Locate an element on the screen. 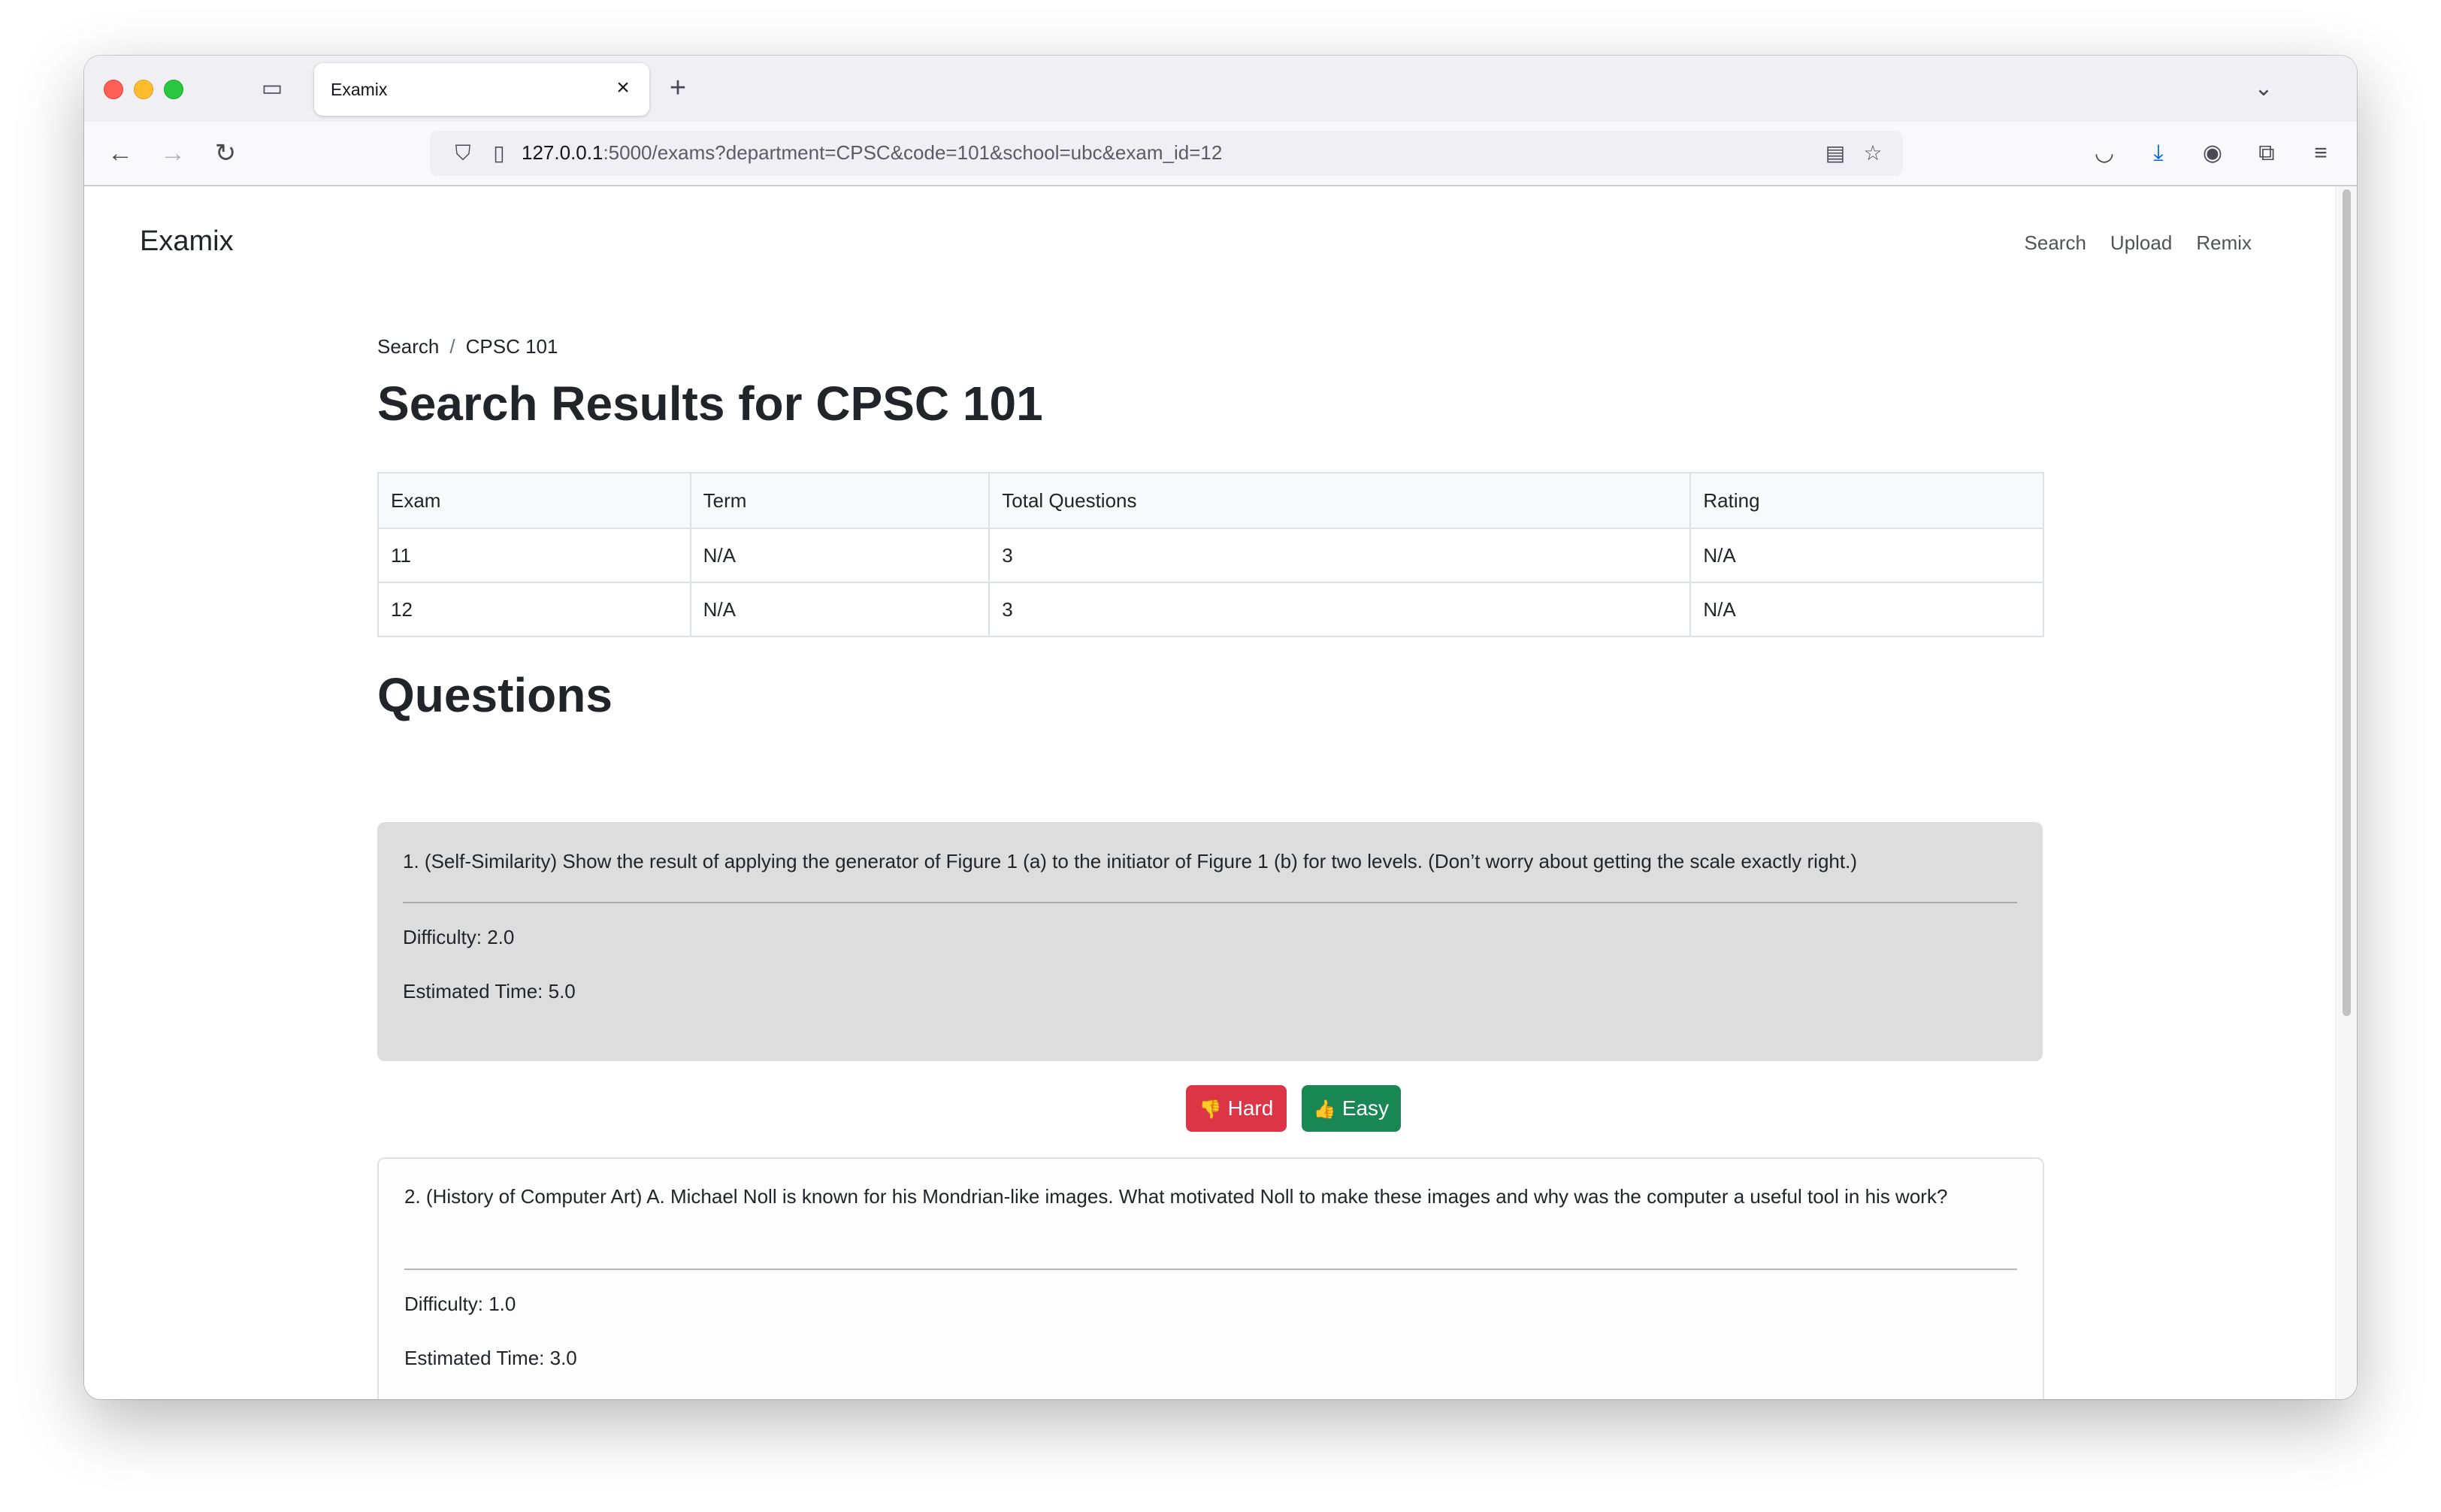 The width and height of the screenshot is (2441, 1512). easy-button: 👍 Easy is located at coordinates (1351, 1108).